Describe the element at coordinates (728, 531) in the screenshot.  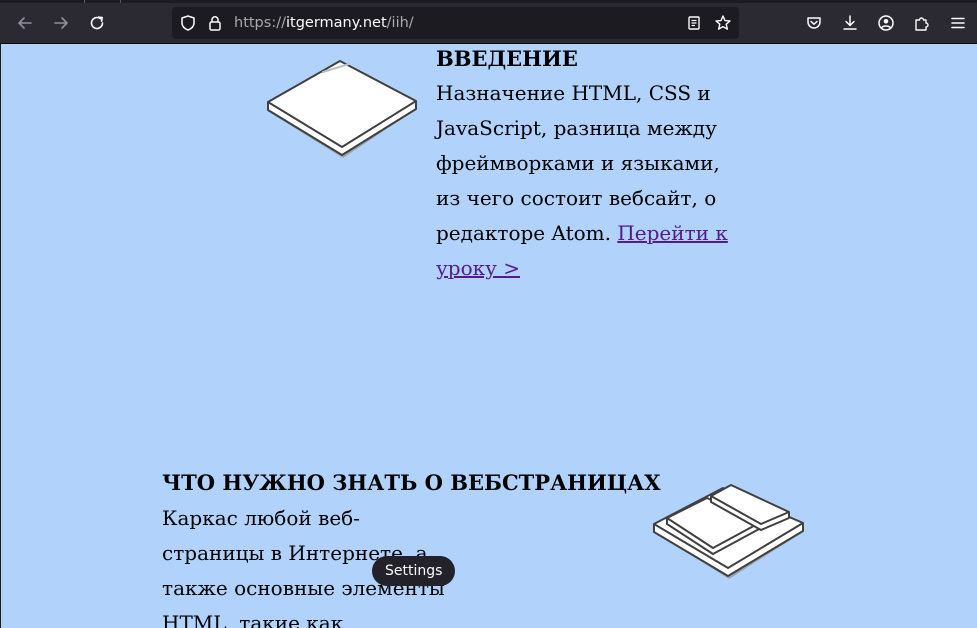
I see `stacked-tiles-illustration` at that location.